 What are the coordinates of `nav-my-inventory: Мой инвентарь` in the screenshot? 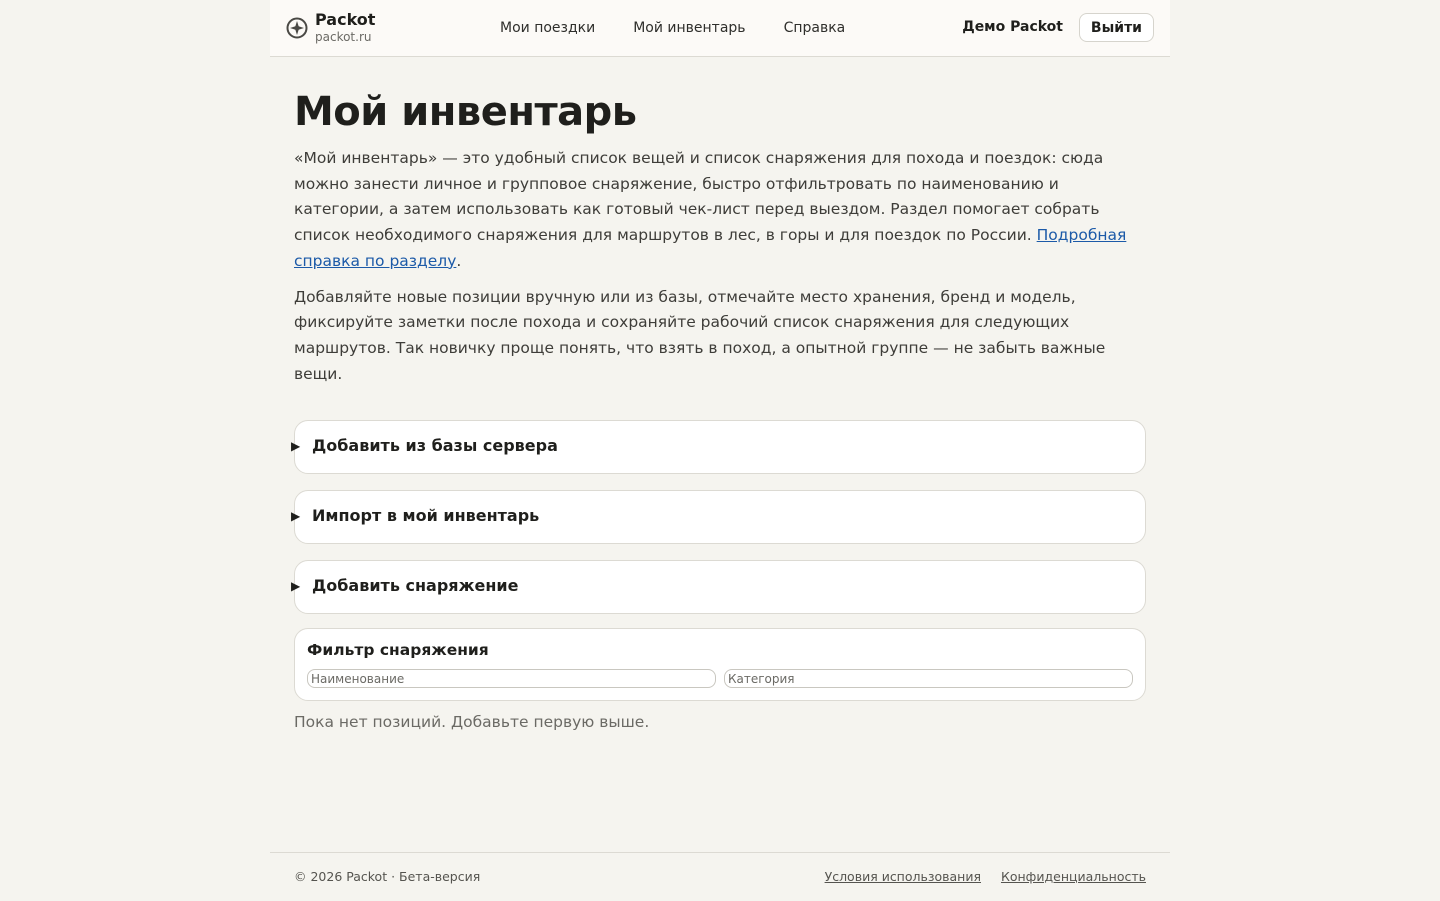 It's located at (689, 28).